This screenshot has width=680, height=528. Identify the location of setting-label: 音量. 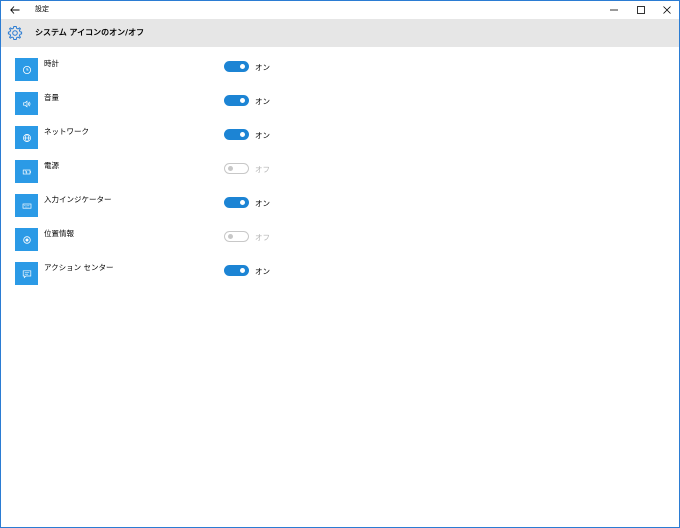
(51, 97).